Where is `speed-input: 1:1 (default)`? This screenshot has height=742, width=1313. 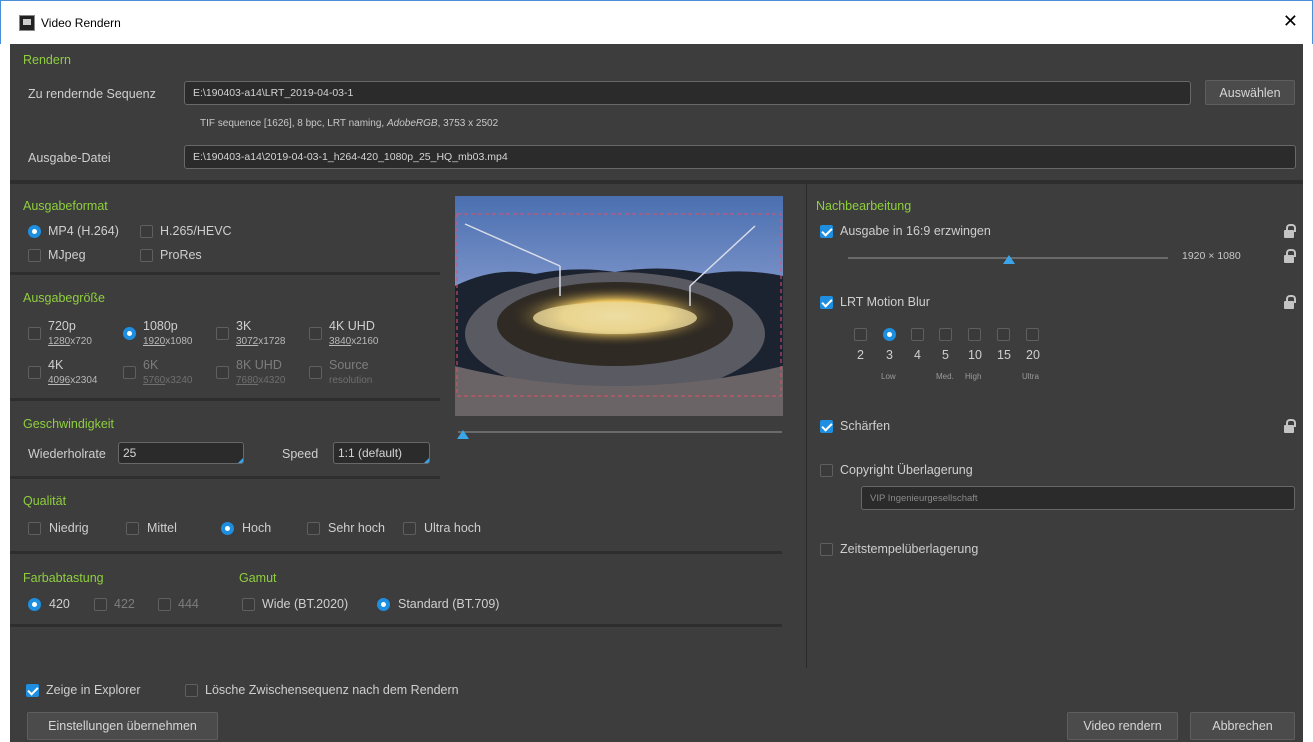 speed-input: 1:1 (default) is located at coordinates (381, 453).